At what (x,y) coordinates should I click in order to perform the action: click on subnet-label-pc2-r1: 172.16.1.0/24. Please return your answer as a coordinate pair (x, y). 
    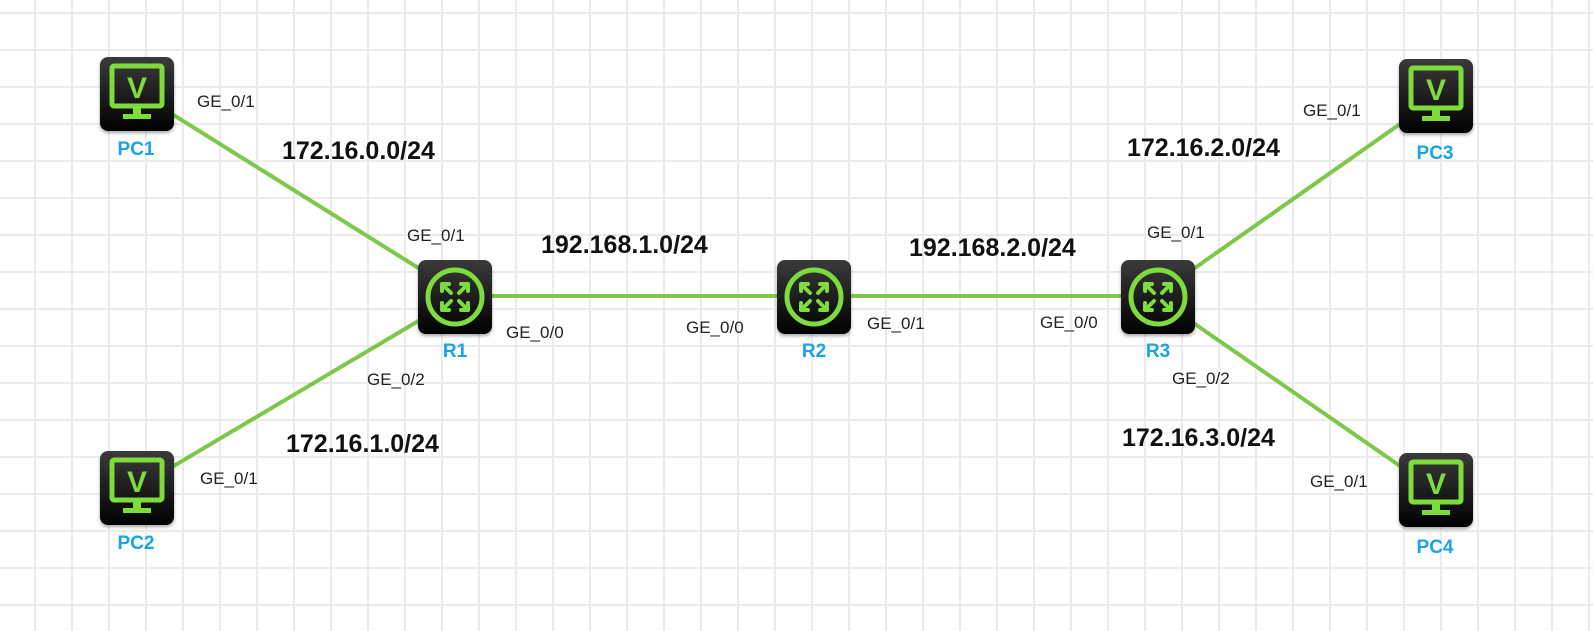
    Looking at the image, I should click on (362, 444).